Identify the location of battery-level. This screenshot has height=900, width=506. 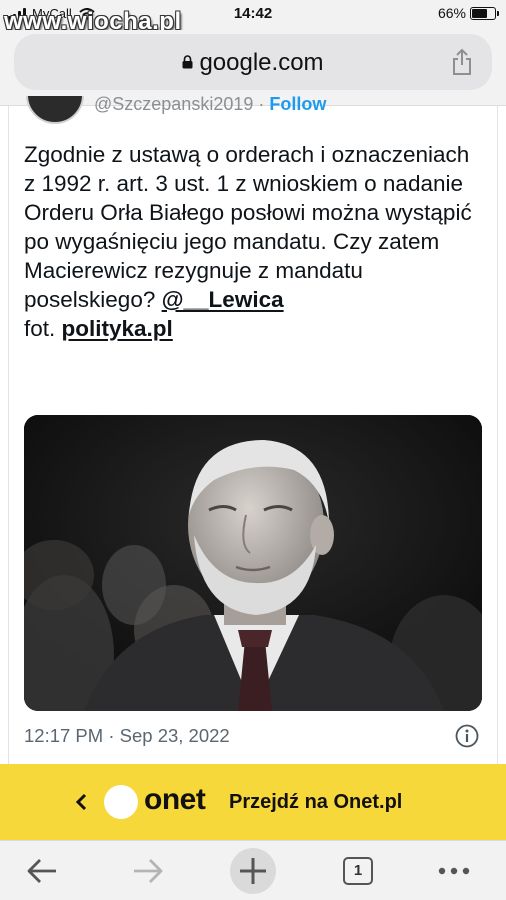
(479, 13).